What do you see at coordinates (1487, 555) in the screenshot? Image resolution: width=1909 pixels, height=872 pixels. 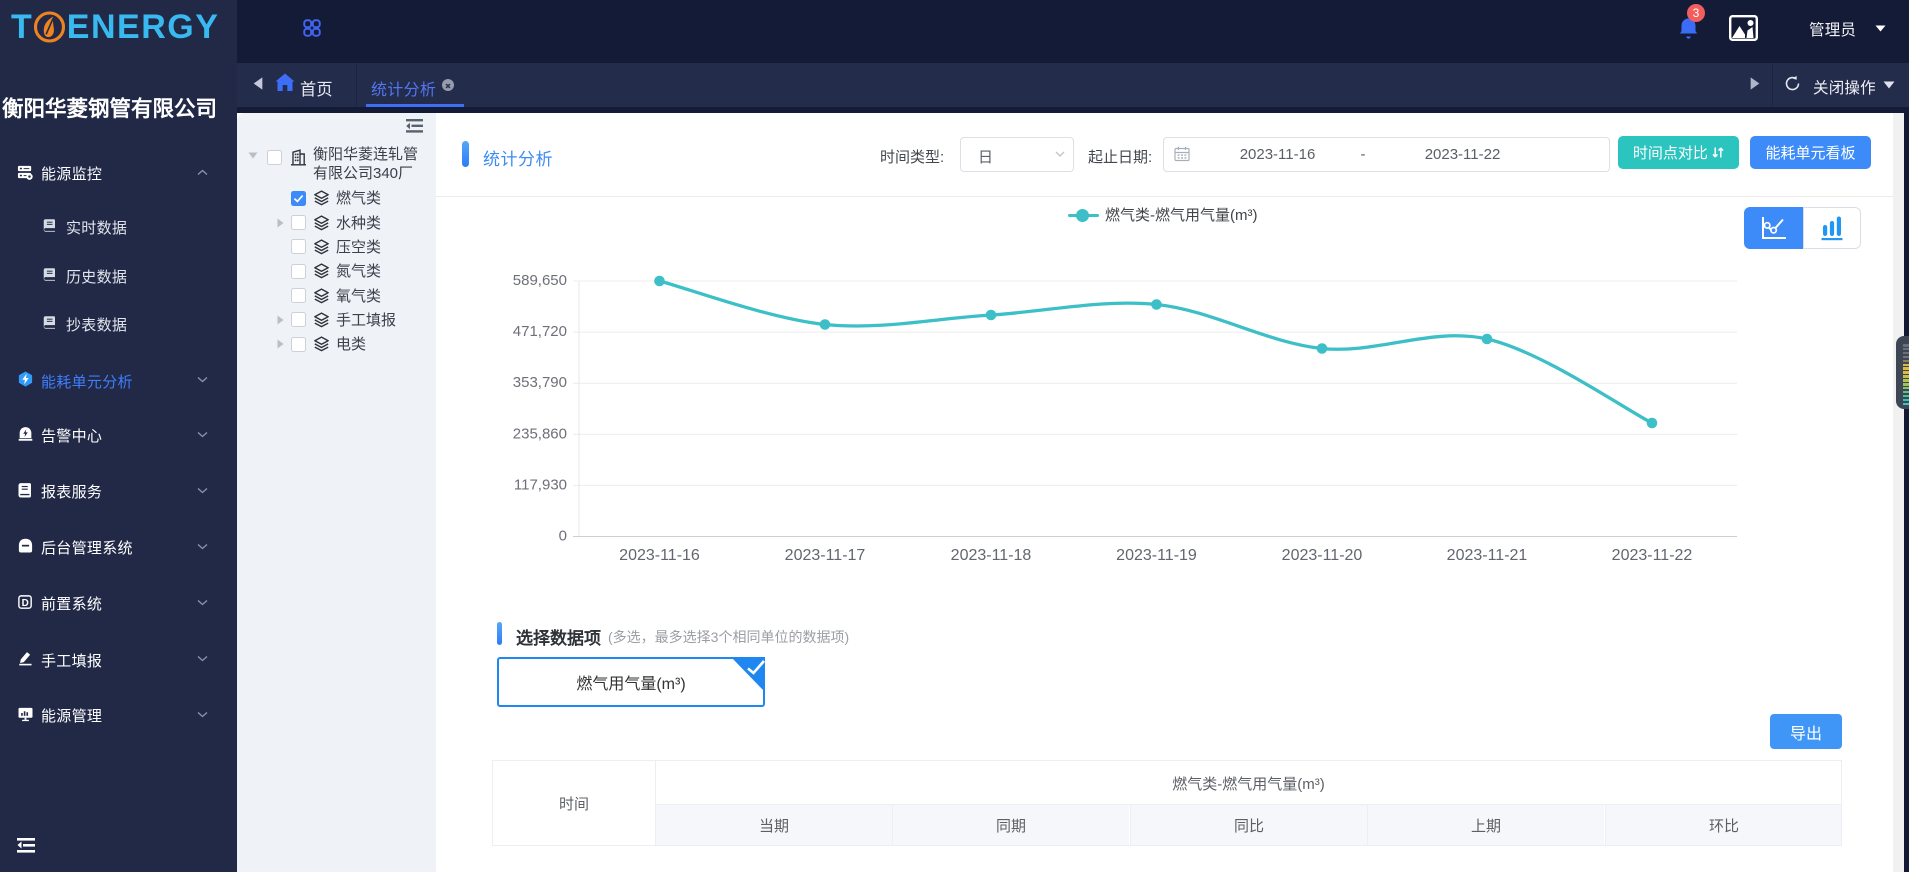 I see `svg-text: 2023-11-21` at bounding box center [1487, 555].